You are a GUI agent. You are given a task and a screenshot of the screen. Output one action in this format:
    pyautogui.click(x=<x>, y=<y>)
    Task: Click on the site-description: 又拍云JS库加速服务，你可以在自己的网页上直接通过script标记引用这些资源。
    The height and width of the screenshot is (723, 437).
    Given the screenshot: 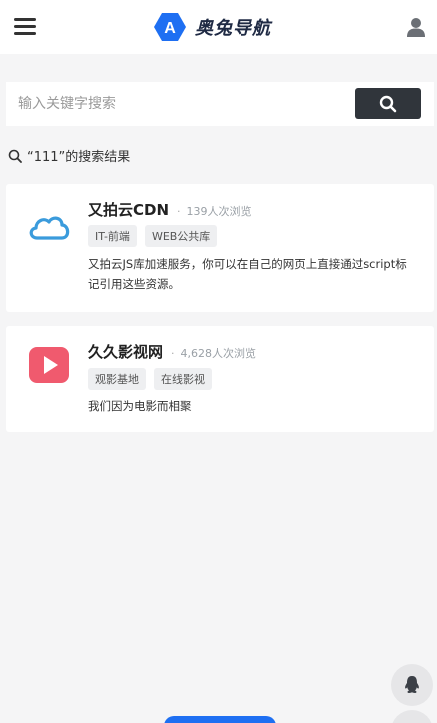 What is the action you would take?
    pyautogui.click(x=247, y=274)
    